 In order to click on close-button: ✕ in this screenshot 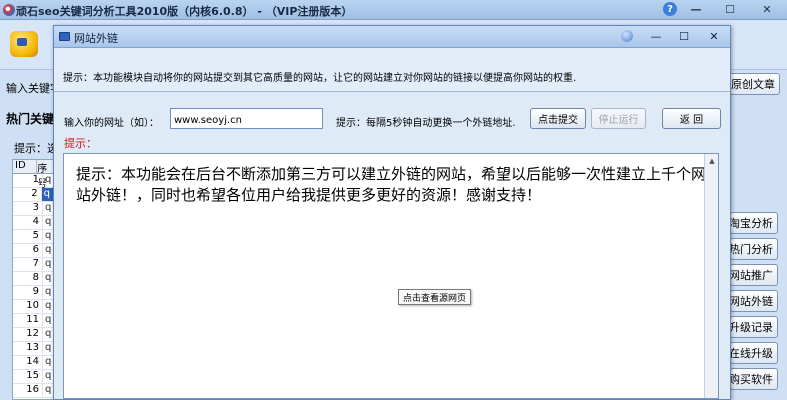, I will do `click(767, 9)`.